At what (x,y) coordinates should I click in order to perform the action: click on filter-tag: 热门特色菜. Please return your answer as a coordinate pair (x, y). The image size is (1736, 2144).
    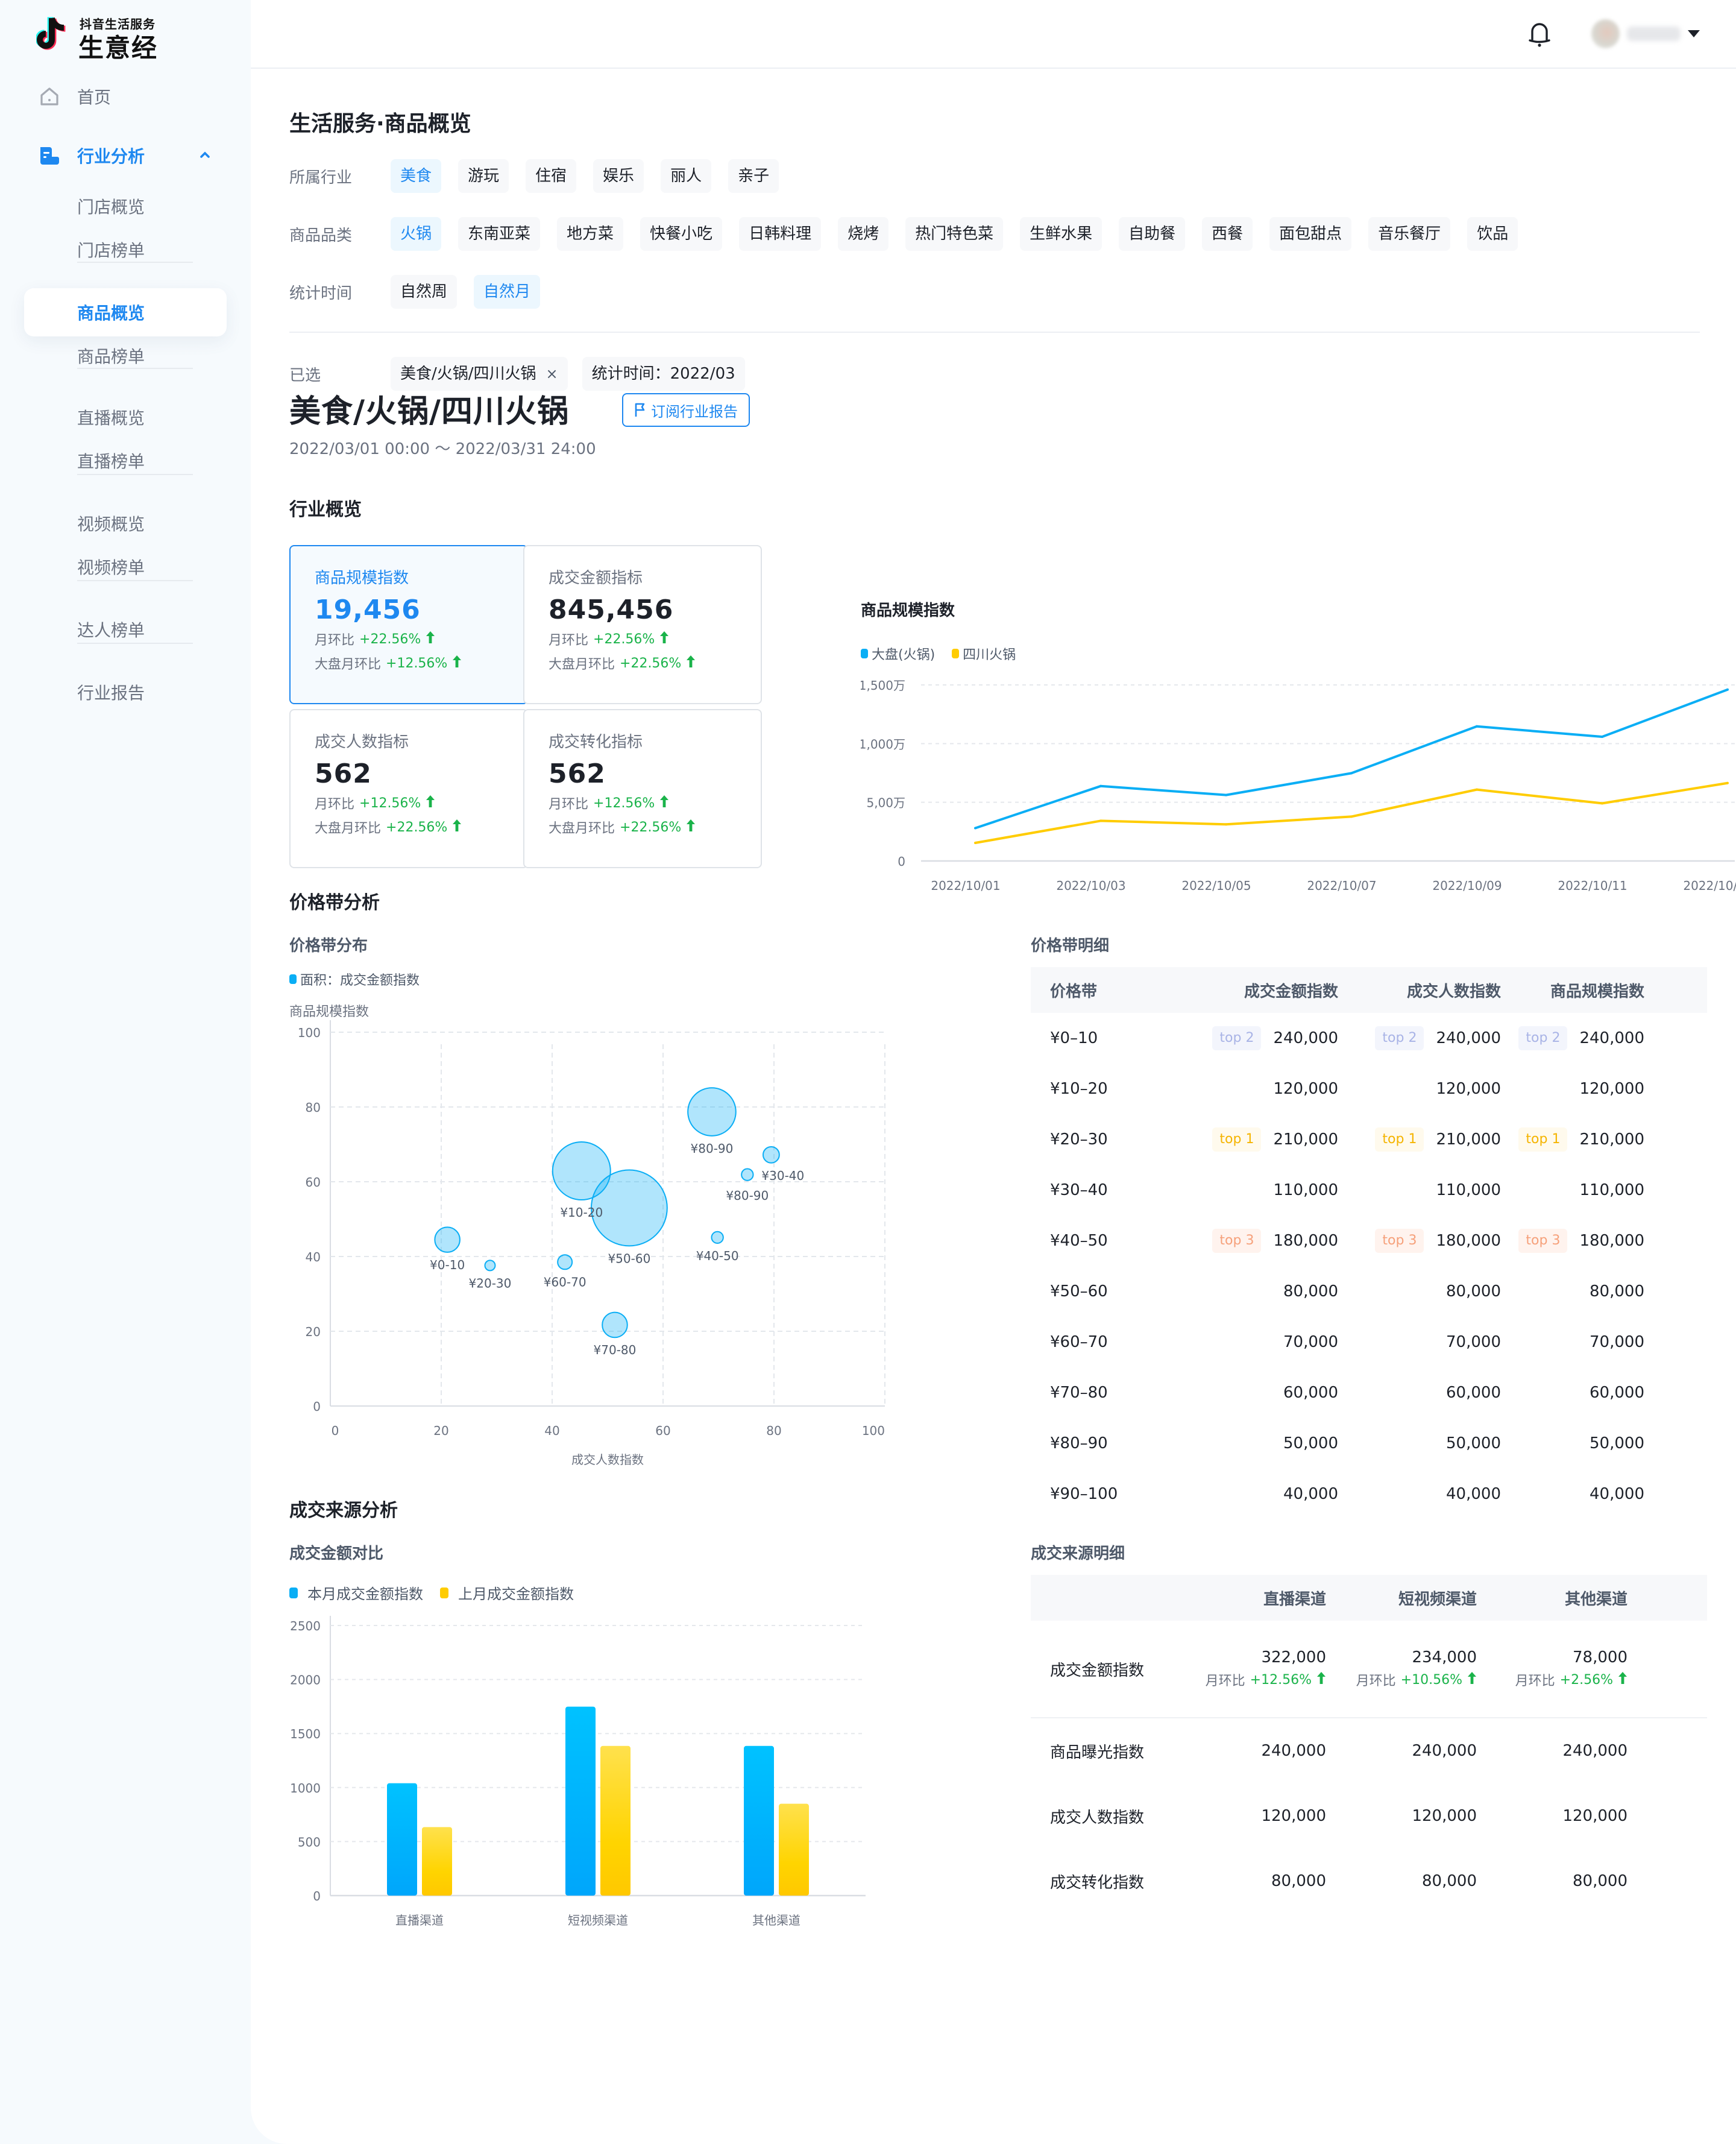
    Looking at the image, I should click on (954, 234).